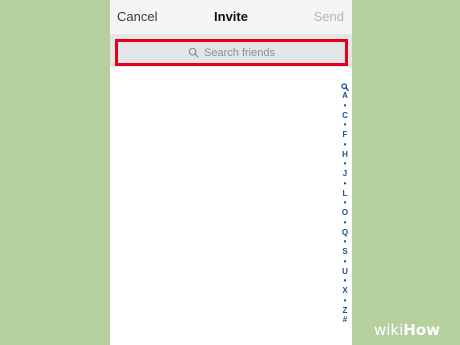 Image resolution: width=460 pixels, height=345 pixels. What do you see at coordinates (193, 52) in the screenshot?
I see `search-icon` at bounding box center [193, 52].